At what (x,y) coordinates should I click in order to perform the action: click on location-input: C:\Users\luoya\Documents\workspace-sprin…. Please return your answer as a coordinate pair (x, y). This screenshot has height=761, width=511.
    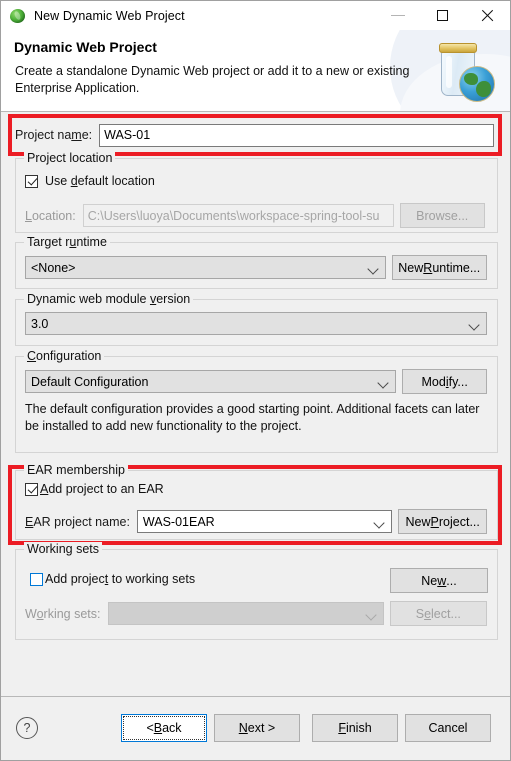
    Looking at the image, I should click on (238, 215).